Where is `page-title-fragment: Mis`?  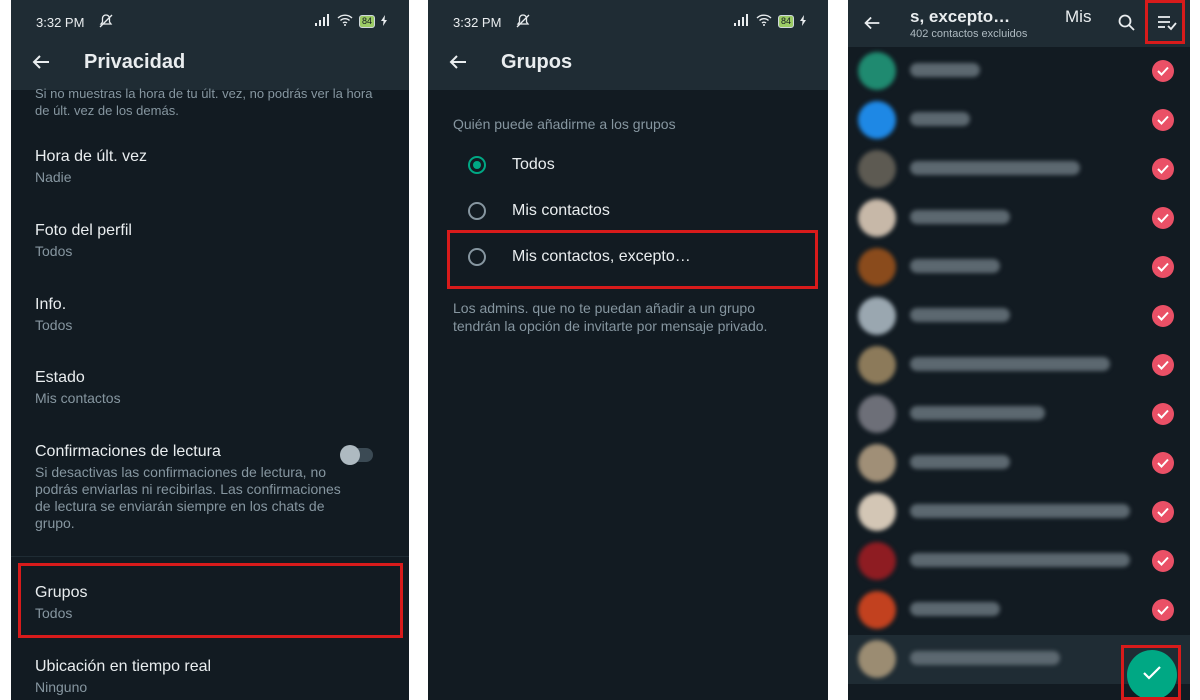
page-title-fragment: Mis is located at coordinates (1078, 16).